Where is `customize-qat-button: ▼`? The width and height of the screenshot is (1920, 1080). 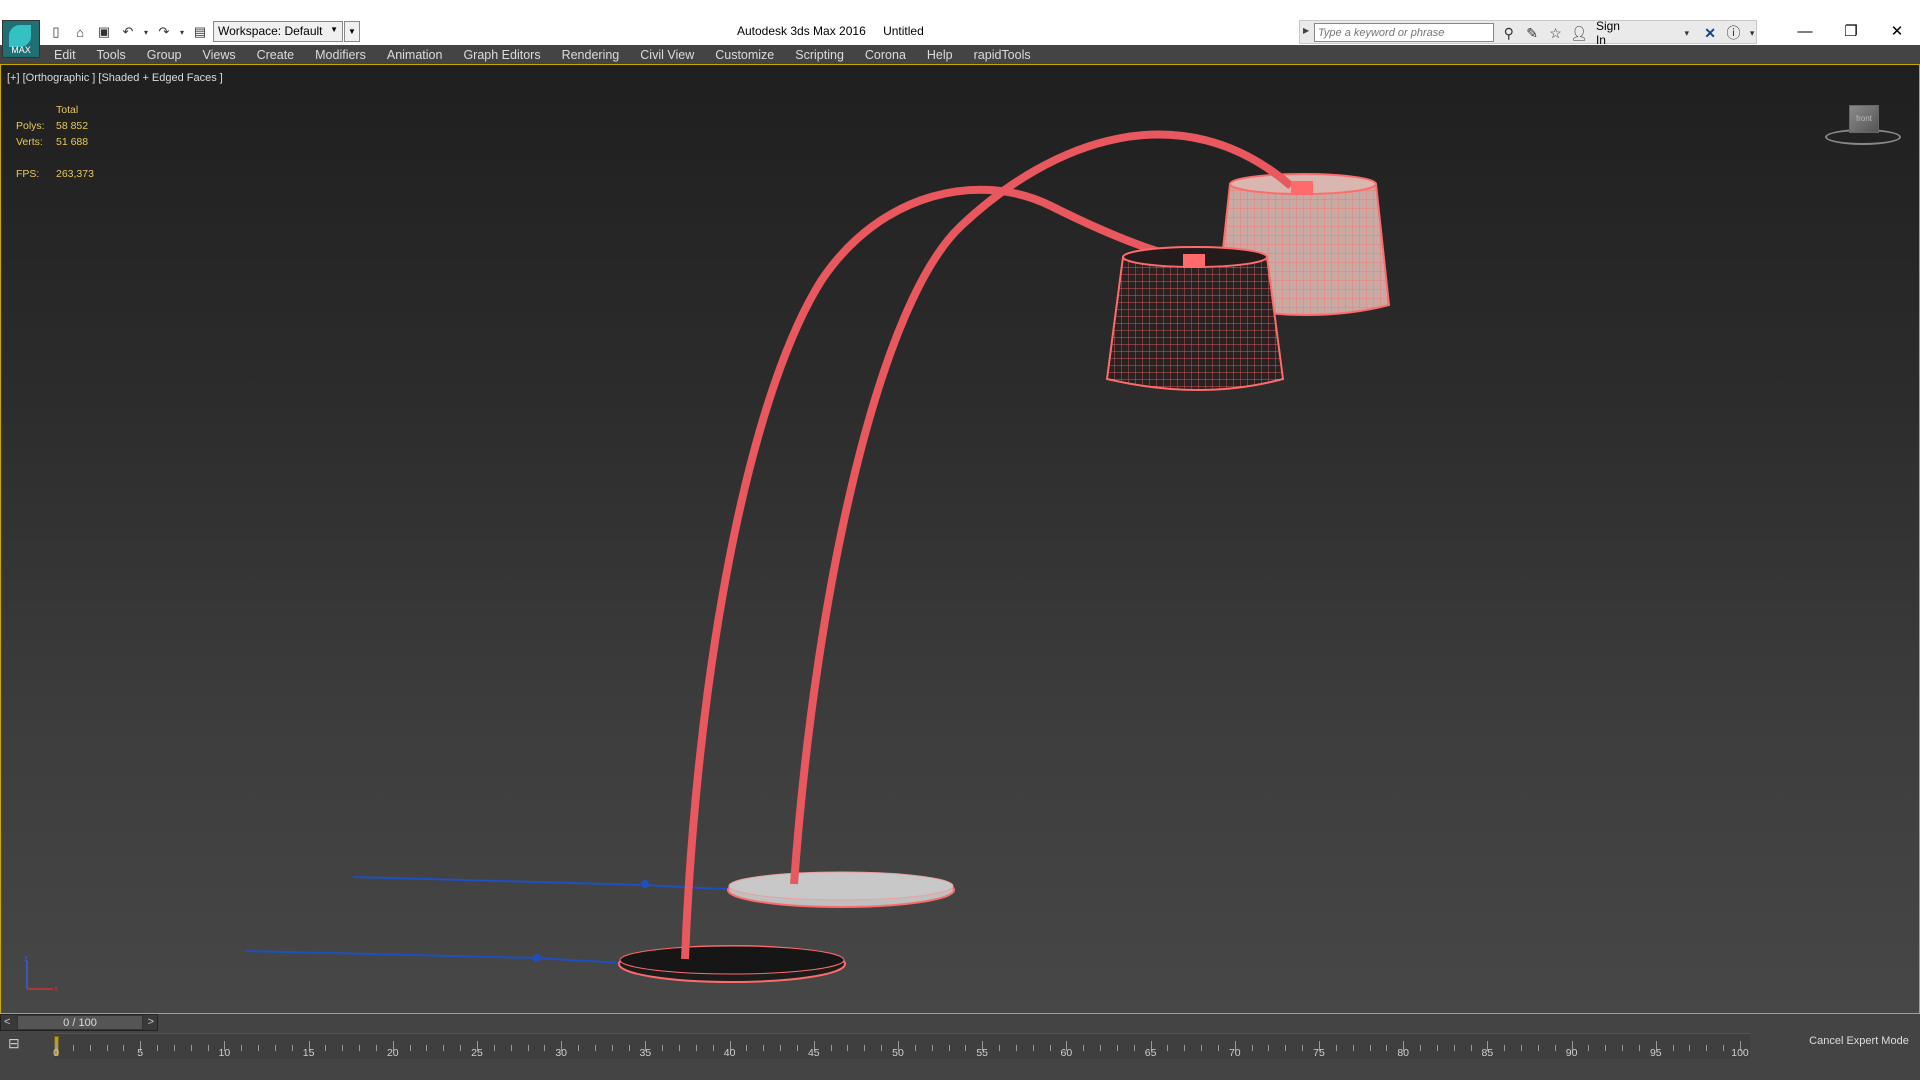 customize-qat-button: ▼ is located at coordinates (352, 31).